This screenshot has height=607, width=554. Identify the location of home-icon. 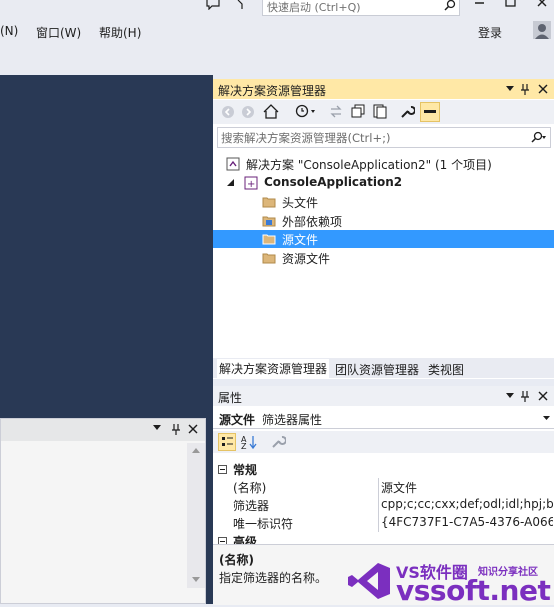
(271, 111).